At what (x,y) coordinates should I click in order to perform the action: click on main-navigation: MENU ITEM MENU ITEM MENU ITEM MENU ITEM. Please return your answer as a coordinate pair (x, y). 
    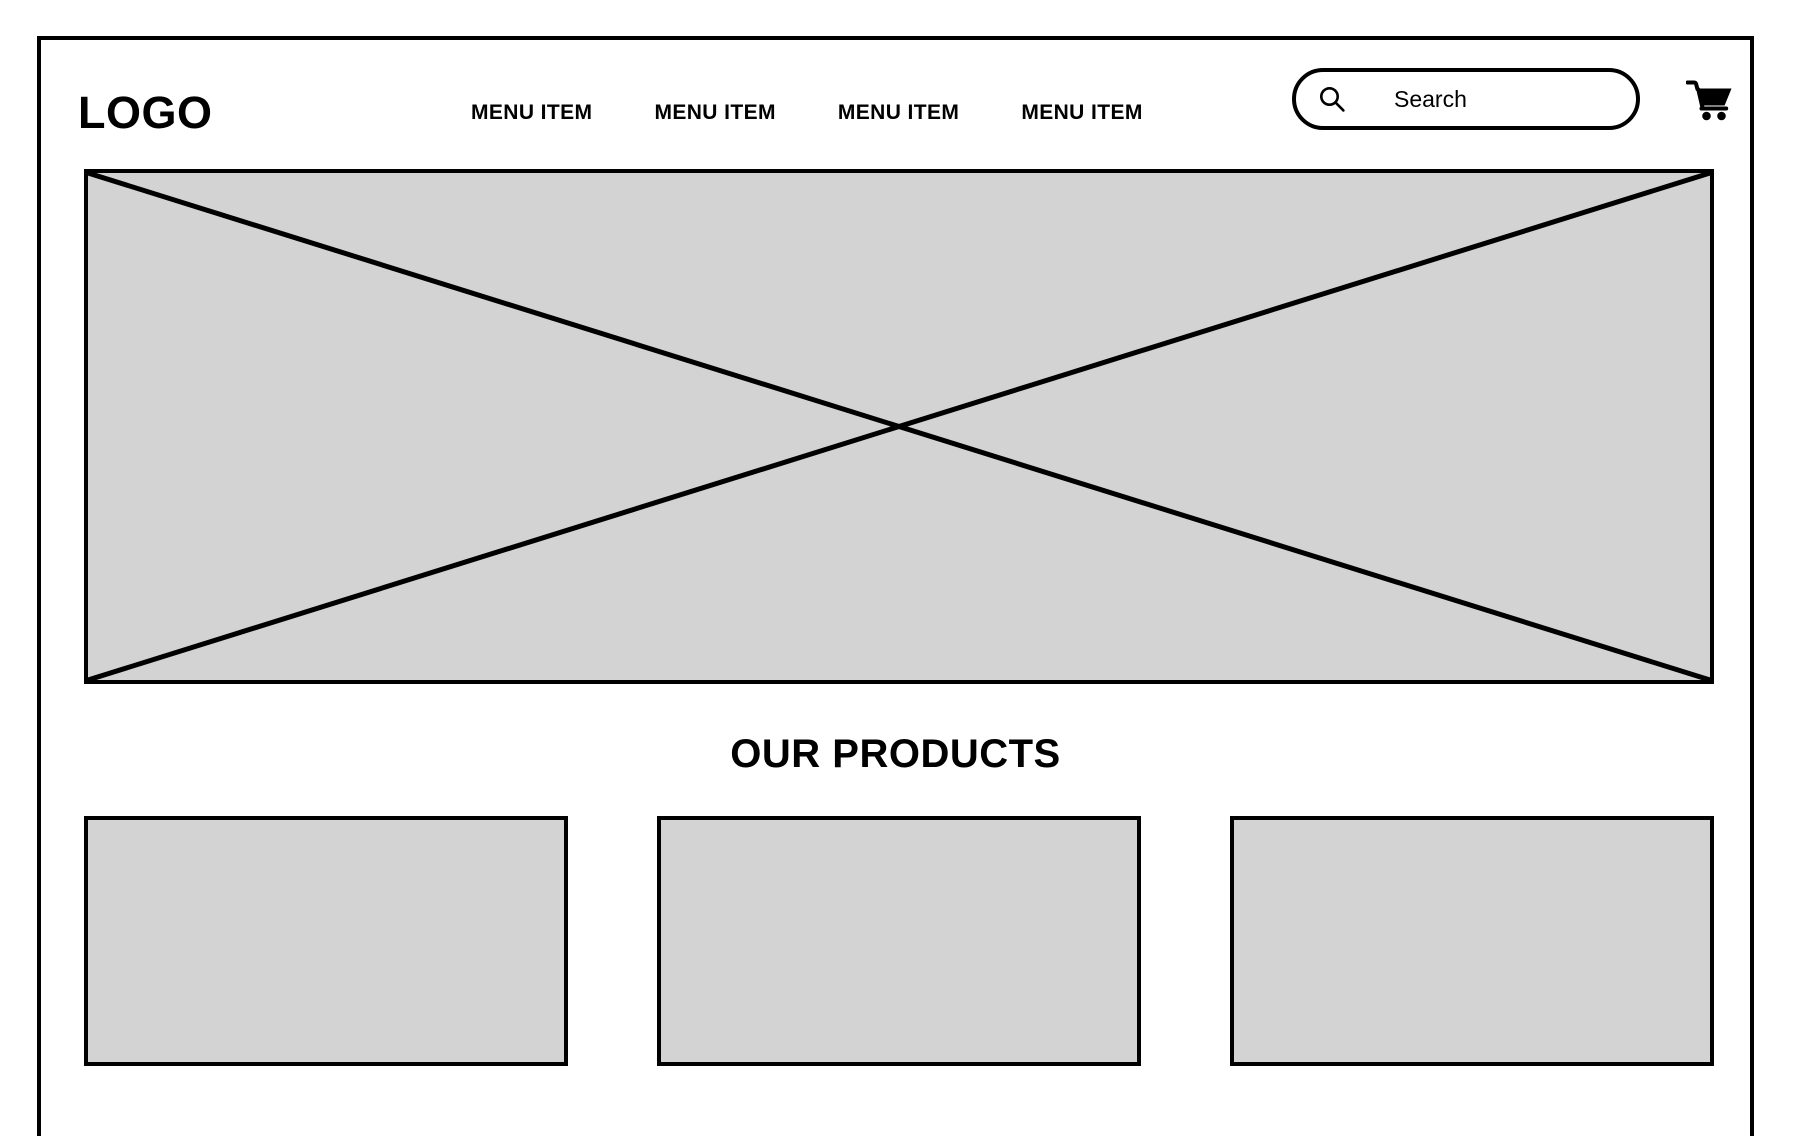
    Looking at the image, I should click on (807, 112).